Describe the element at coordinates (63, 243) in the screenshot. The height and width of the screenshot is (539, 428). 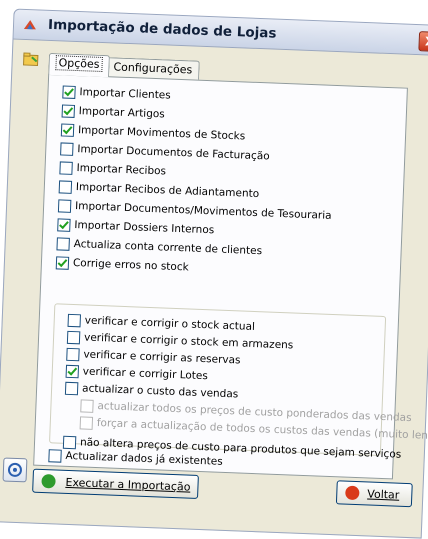
I see `option-8-checkbox` at that location.